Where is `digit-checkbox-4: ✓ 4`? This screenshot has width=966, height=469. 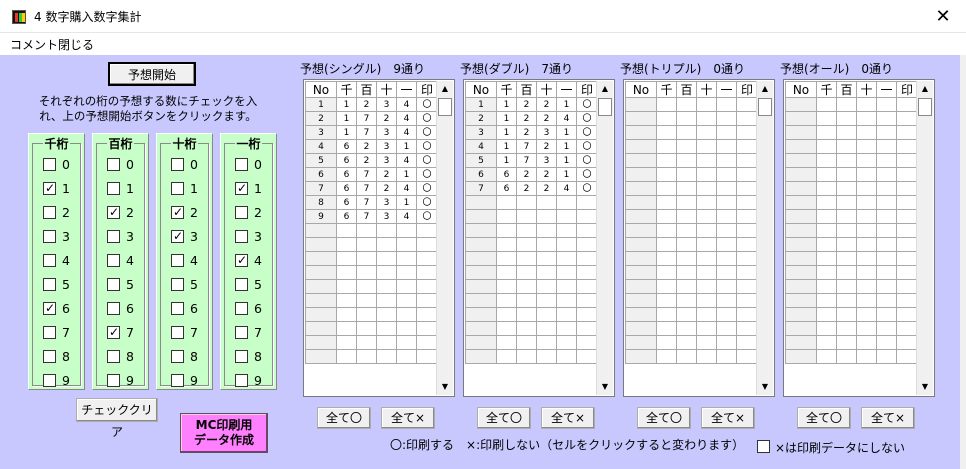 digit-checkbox-4: ✓ 4 is located at coordinates (255, 261).